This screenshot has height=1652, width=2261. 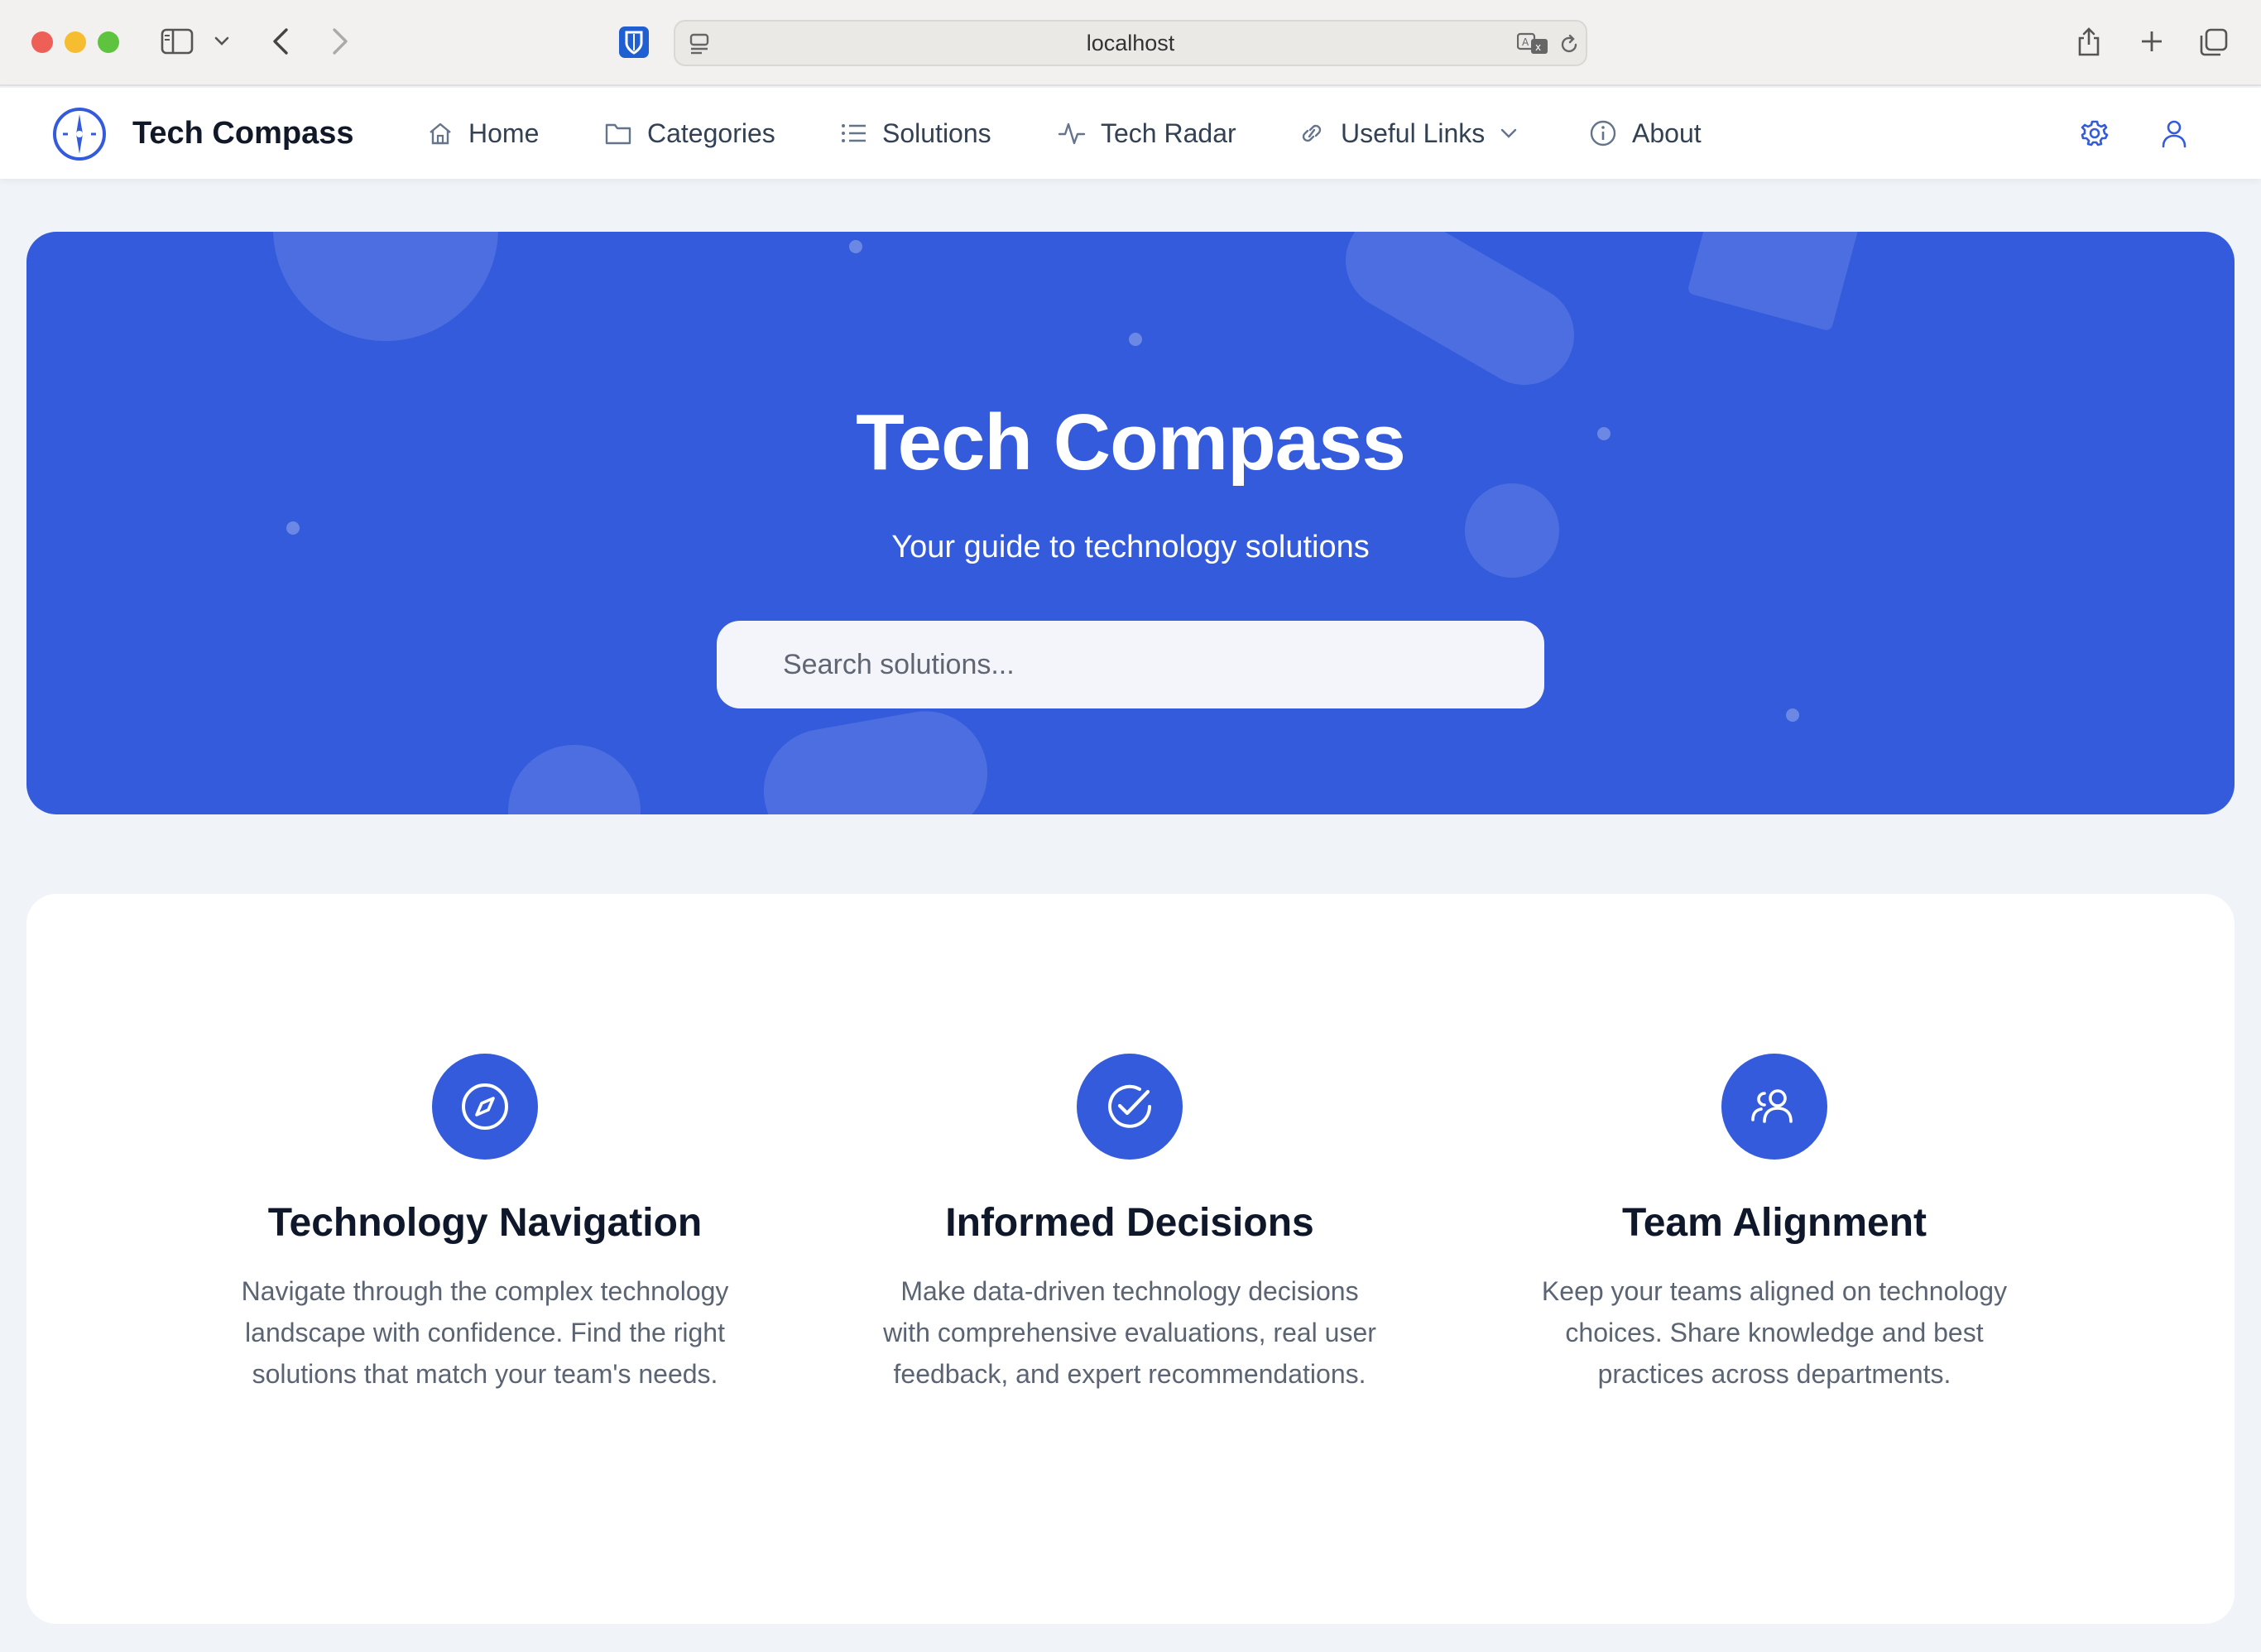 What do you see at coordinates (2214, 42) in the screenshot?
I see `tab-overview-icon` at bounding box center [2214, 42].